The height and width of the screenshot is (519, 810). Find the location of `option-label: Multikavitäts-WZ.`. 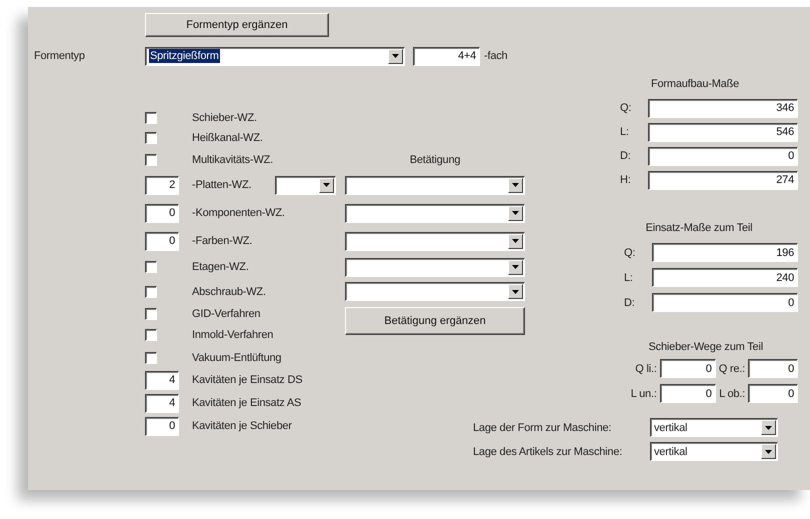

option-label: Multikavitäts-WZ. is located at coordinates (232, 160).